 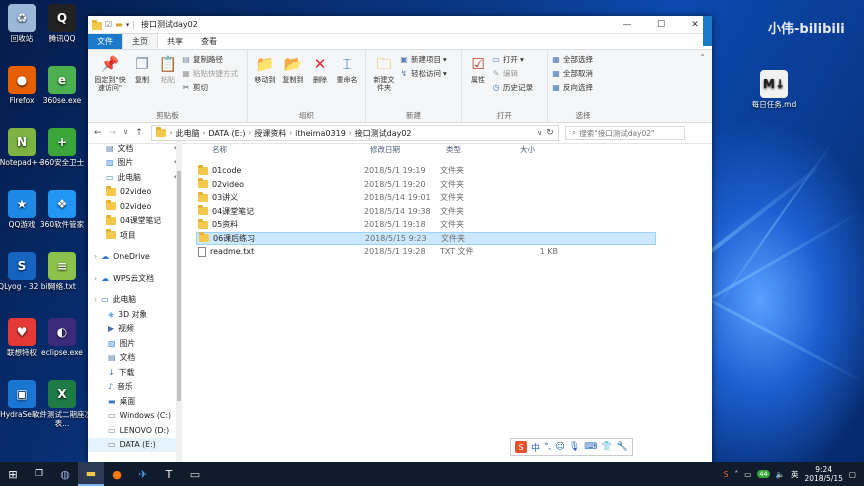 What do you see at coordinates (135, 358) in the screenshot?
I see `nav-item: ▤ 文档` at bounding box center [135, 358].